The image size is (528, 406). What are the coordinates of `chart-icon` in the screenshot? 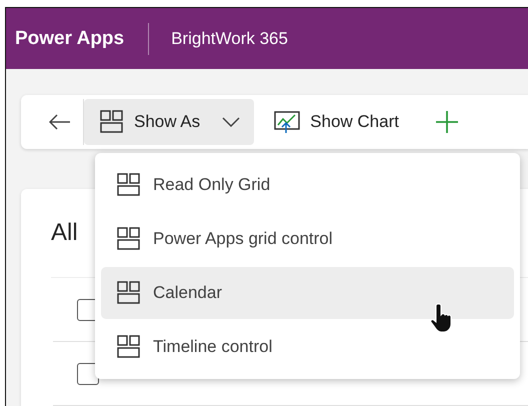 It's located at (287, 122).